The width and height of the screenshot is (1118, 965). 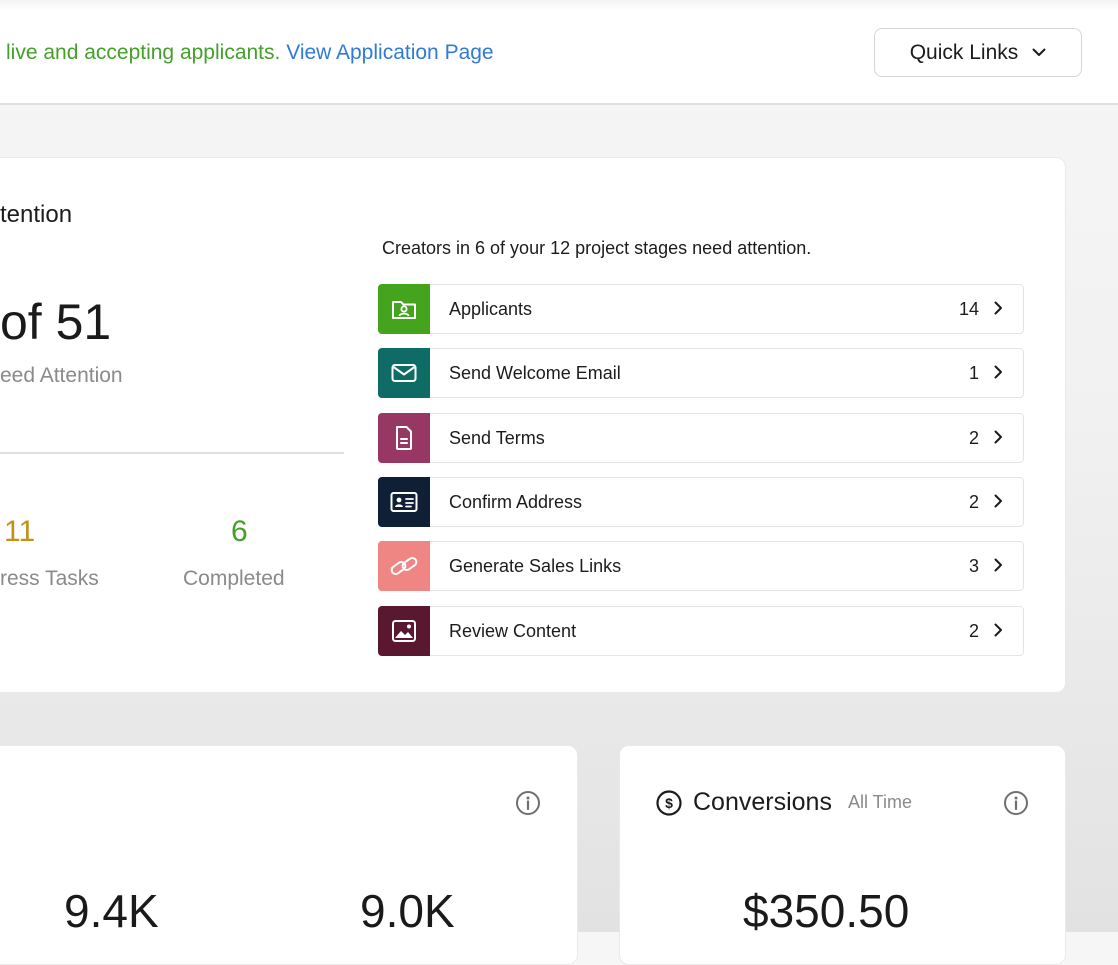 I want to click on conversions-value: $350.50, so click(x=826, y=911).